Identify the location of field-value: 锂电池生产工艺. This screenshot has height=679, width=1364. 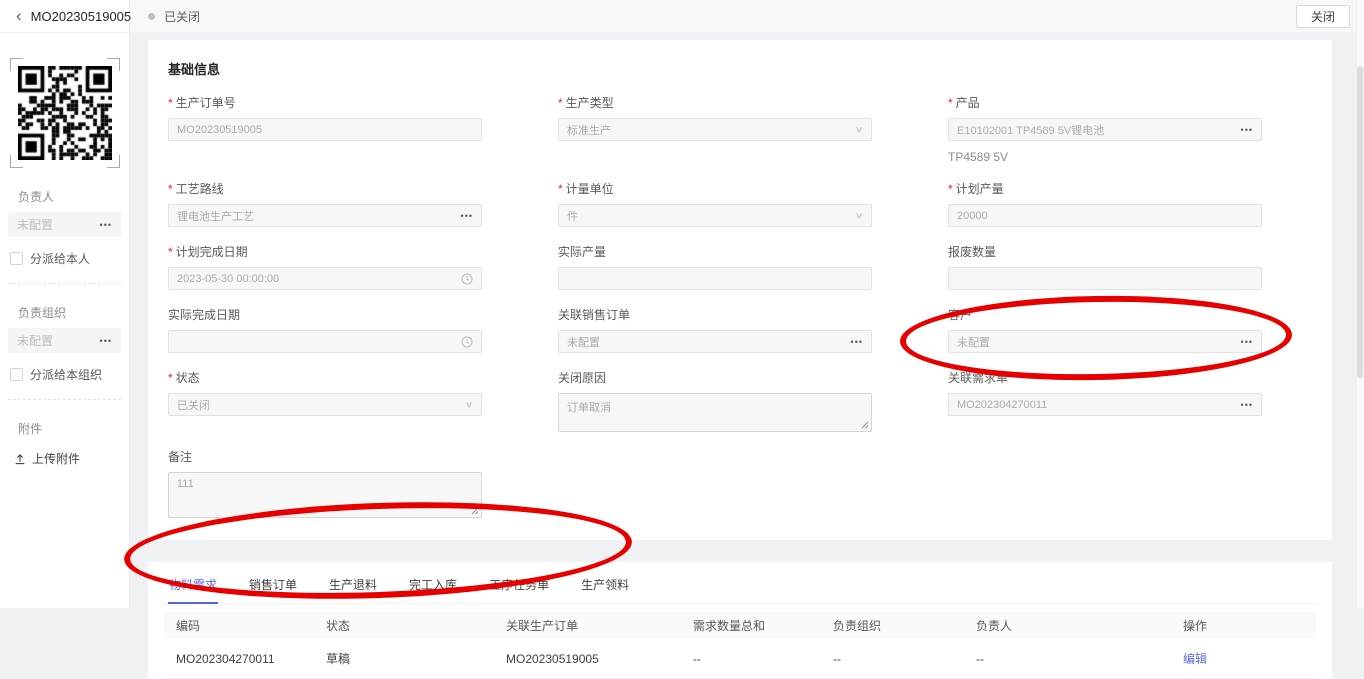
(215, 216).